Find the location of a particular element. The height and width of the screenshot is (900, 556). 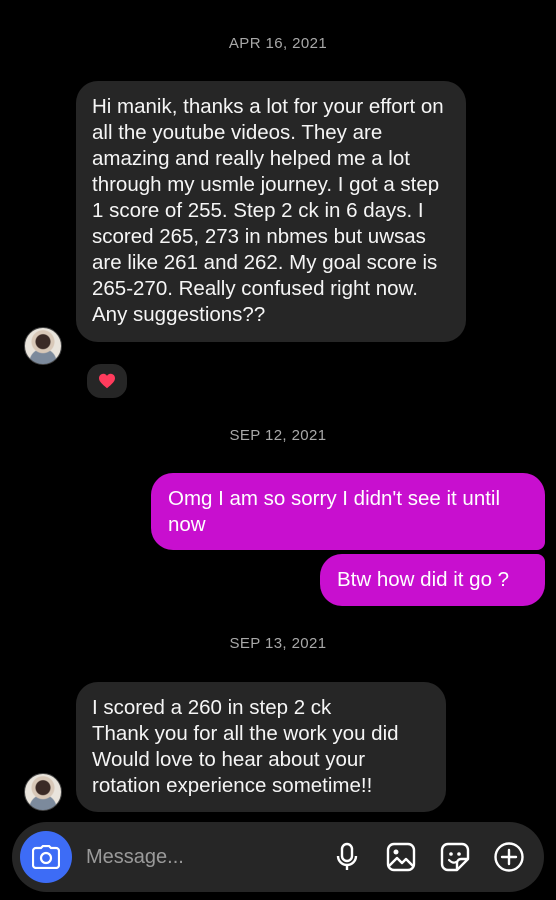

message-line: Thank you for all the work you did is located at coordinates (245, 733).